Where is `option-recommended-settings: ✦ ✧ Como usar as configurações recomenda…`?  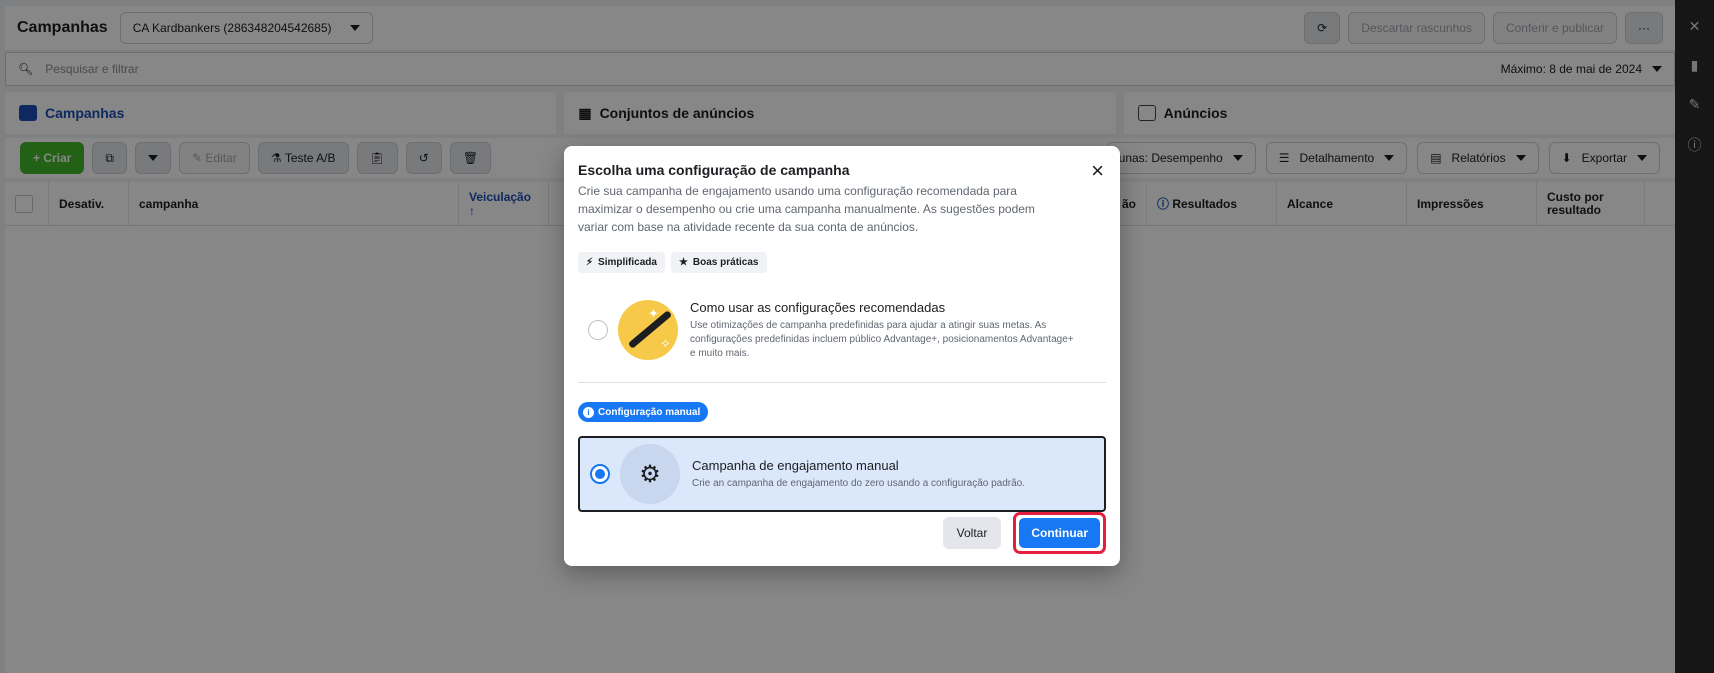 option-recommended-settings: ✦ ✧ Como usar as configurações recomenda… is located at coordinates (842, 330).